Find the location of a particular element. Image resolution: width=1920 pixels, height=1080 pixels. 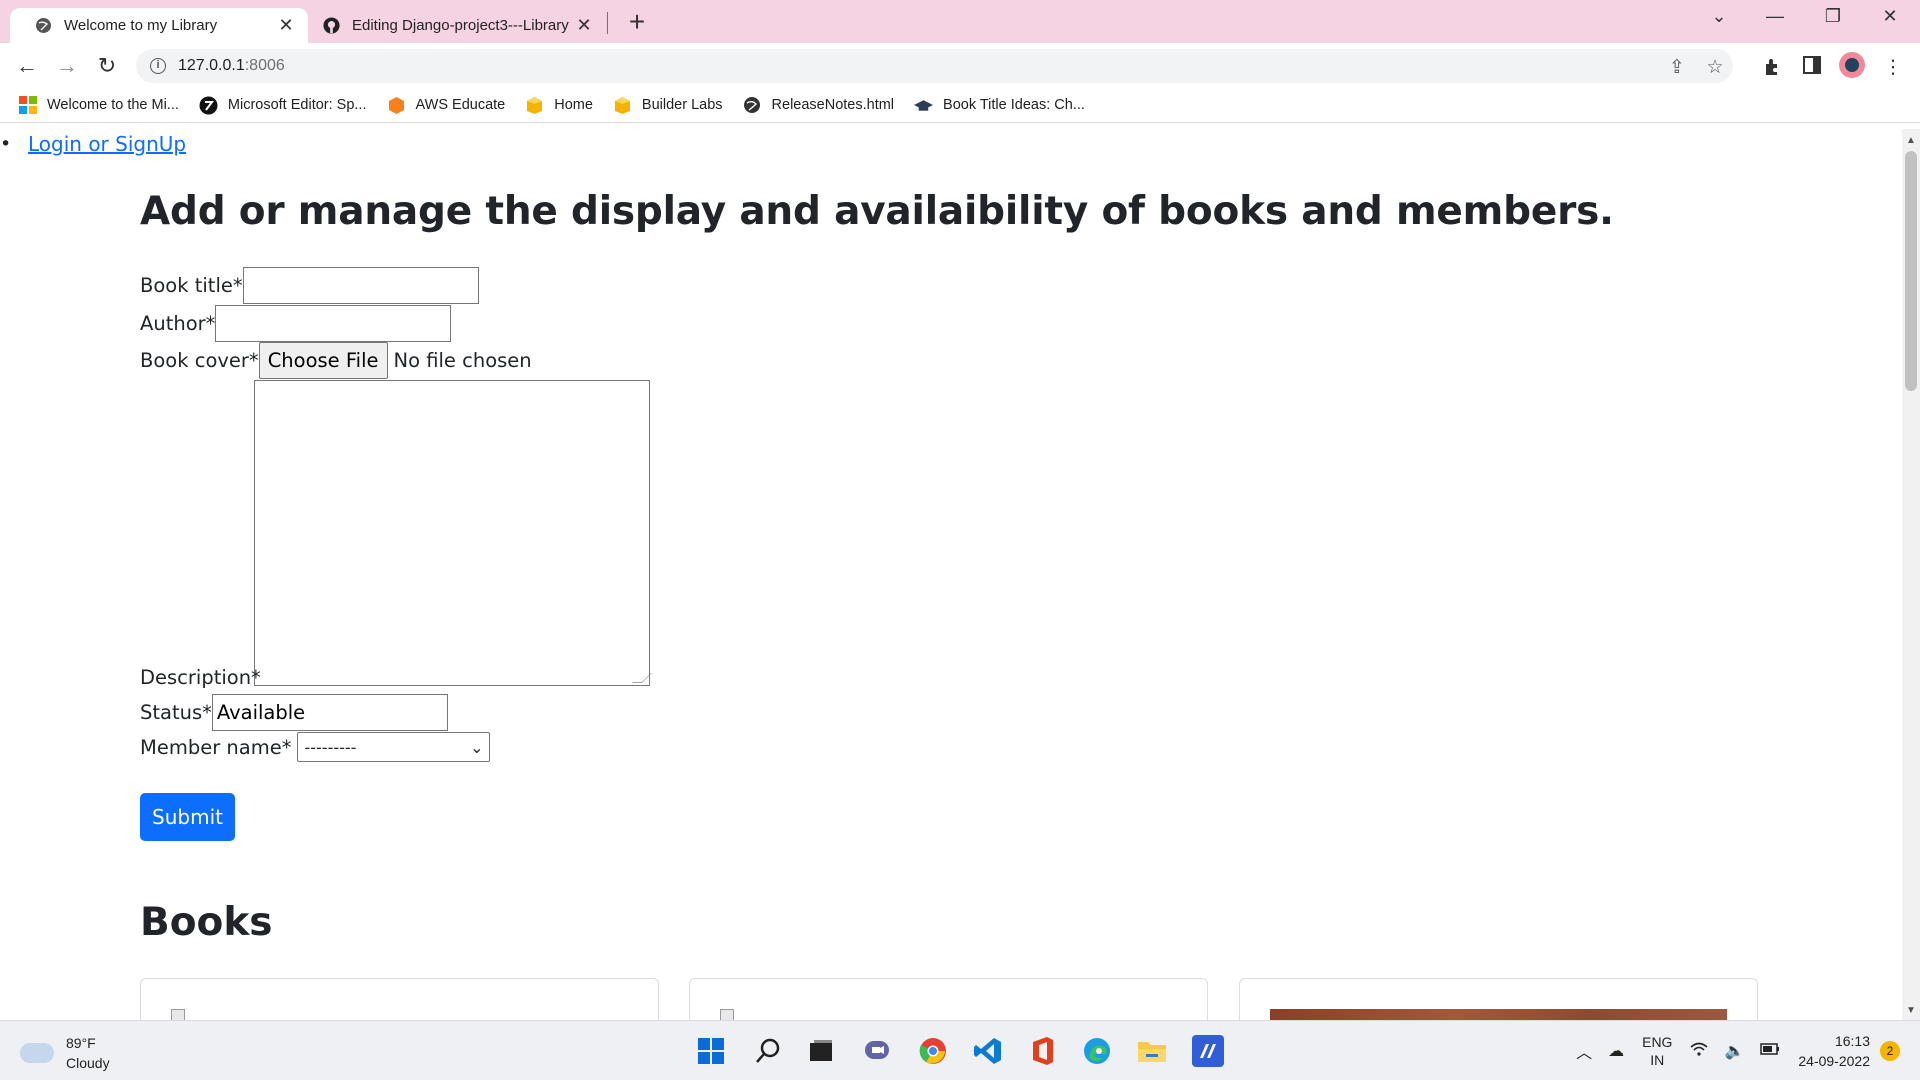

back-icon: ← is located at coordinates (27, 66).